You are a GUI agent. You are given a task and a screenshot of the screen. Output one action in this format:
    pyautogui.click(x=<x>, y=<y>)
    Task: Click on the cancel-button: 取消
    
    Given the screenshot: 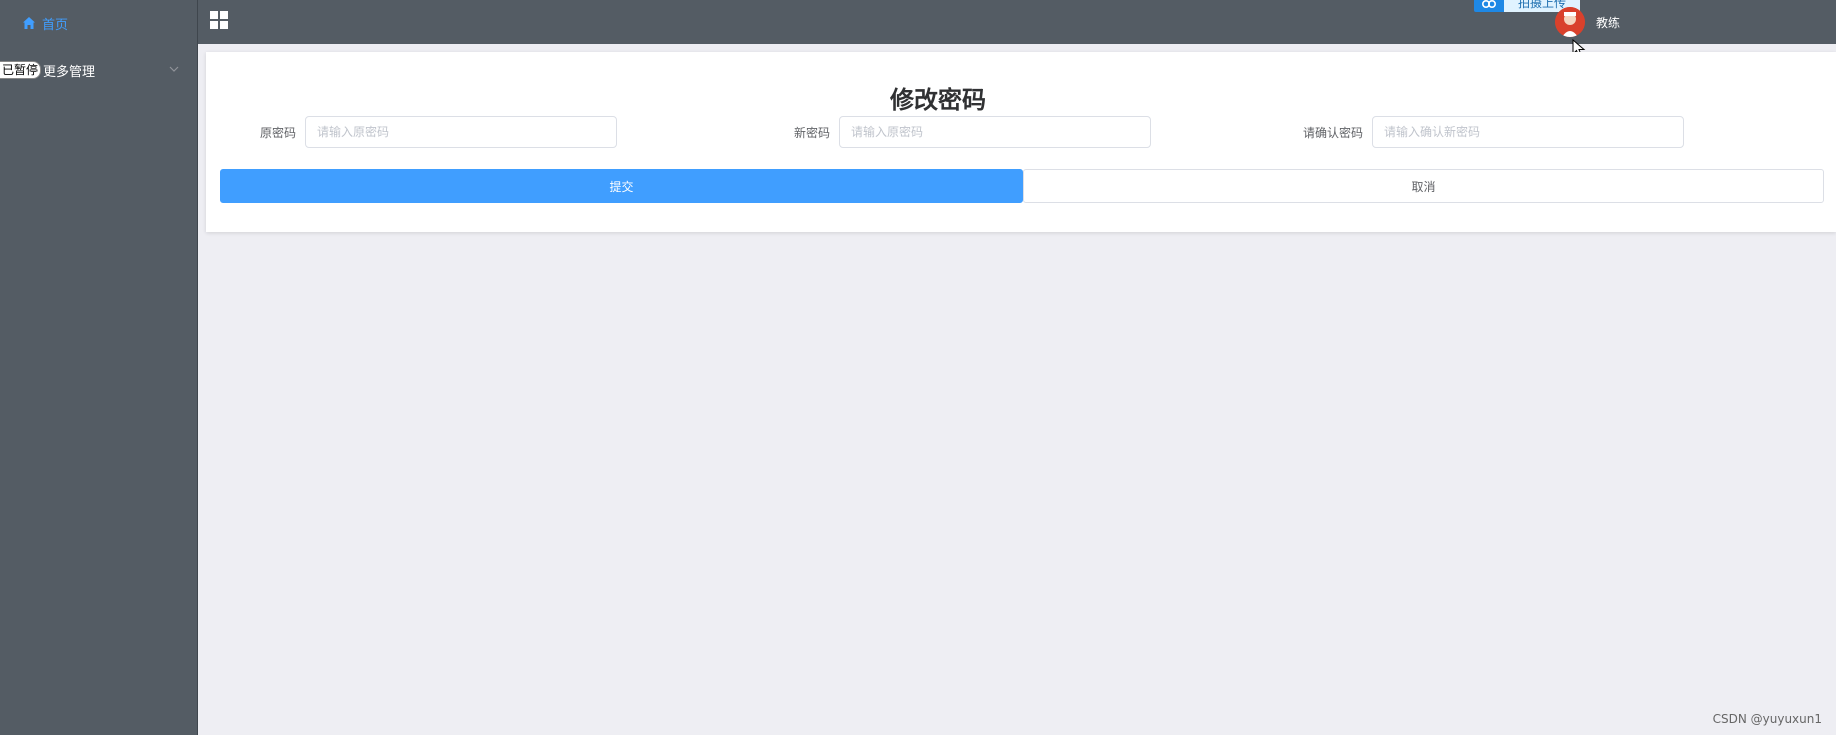 What is the action you would take?
    pyautogui.click(x=1423, y=186)
    